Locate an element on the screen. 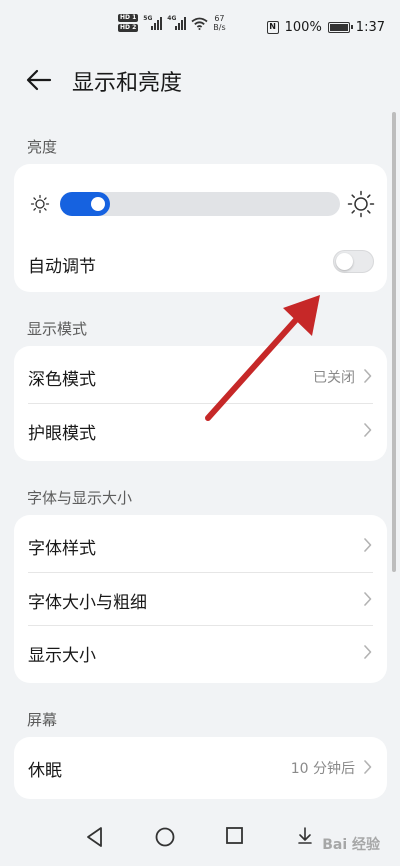  back-arrow-icon is located at coordinates (39, 80).